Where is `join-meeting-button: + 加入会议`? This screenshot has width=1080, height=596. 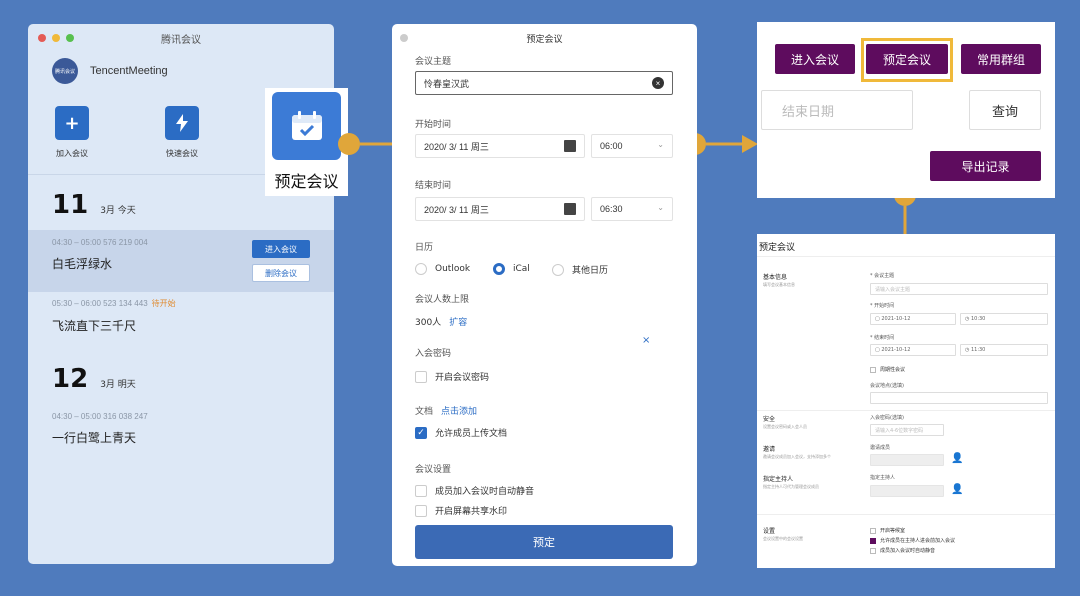 join-meeting-button: + 加入会议 is located at coordinates (72, 132).